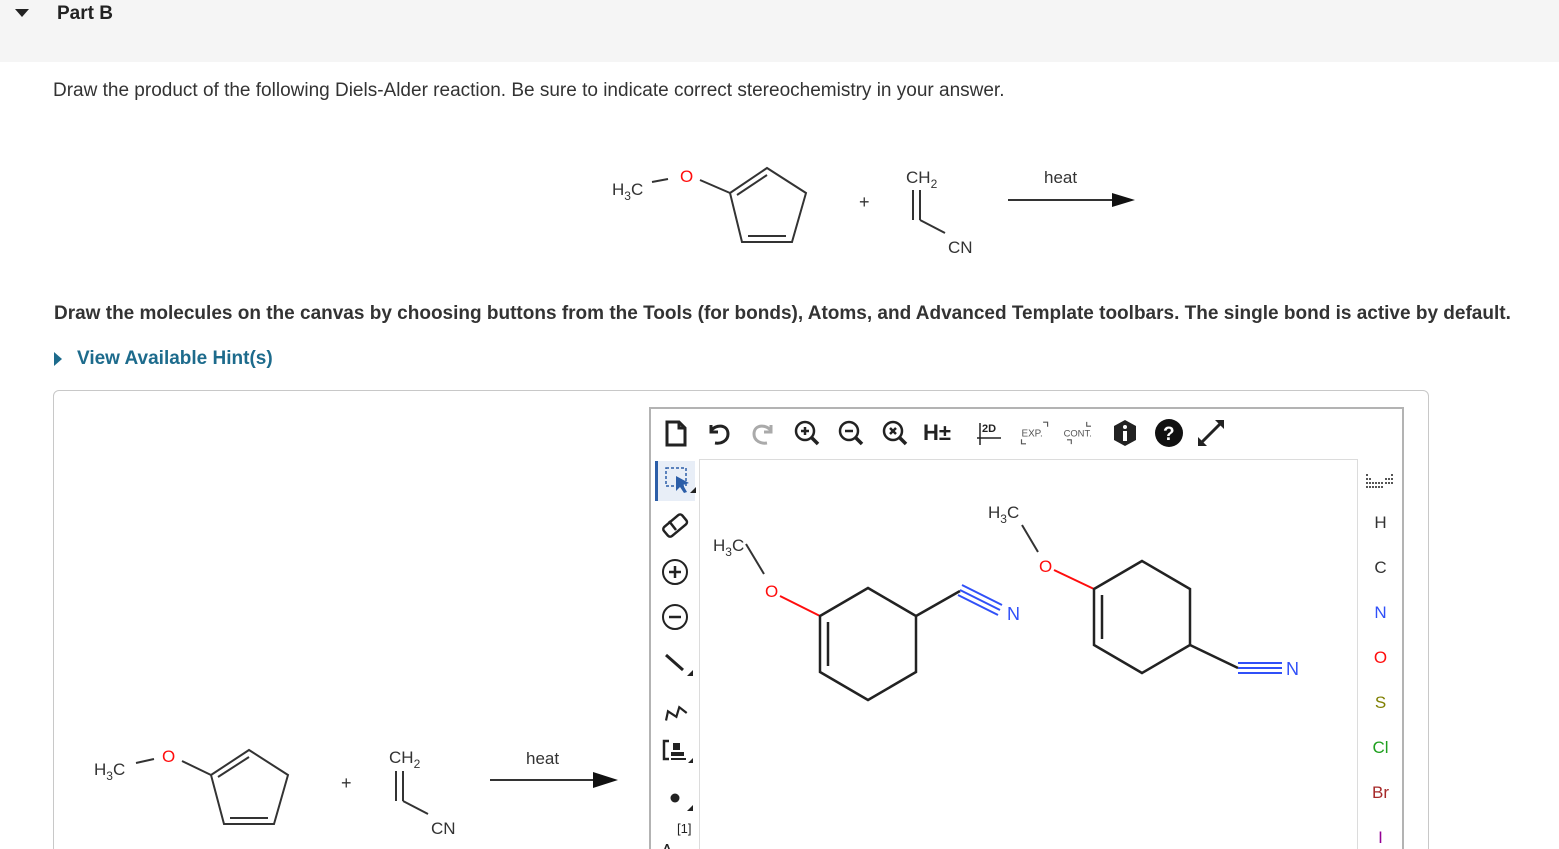  Describe the element at coordinates (675, 527) in the screenshot. I see `eraser-icon` at that location.